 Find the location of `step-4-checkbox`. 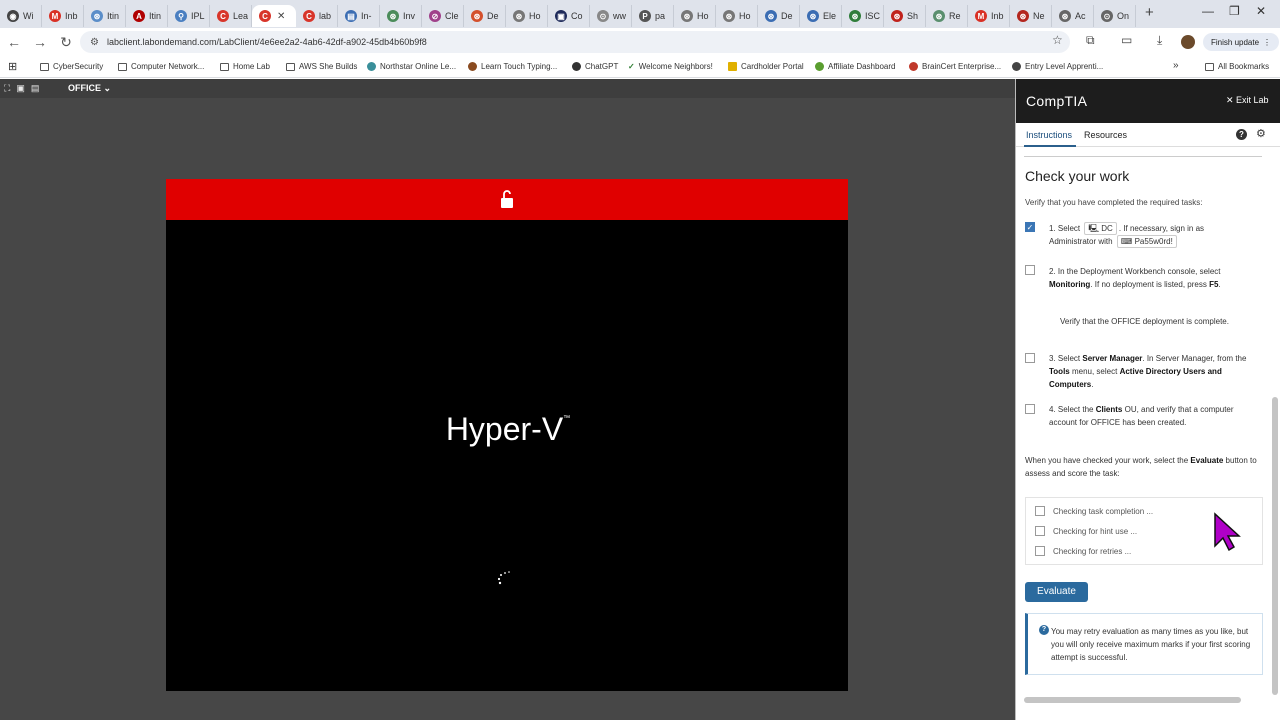

step-4-checkbox is located at coordinates (1030, 409).